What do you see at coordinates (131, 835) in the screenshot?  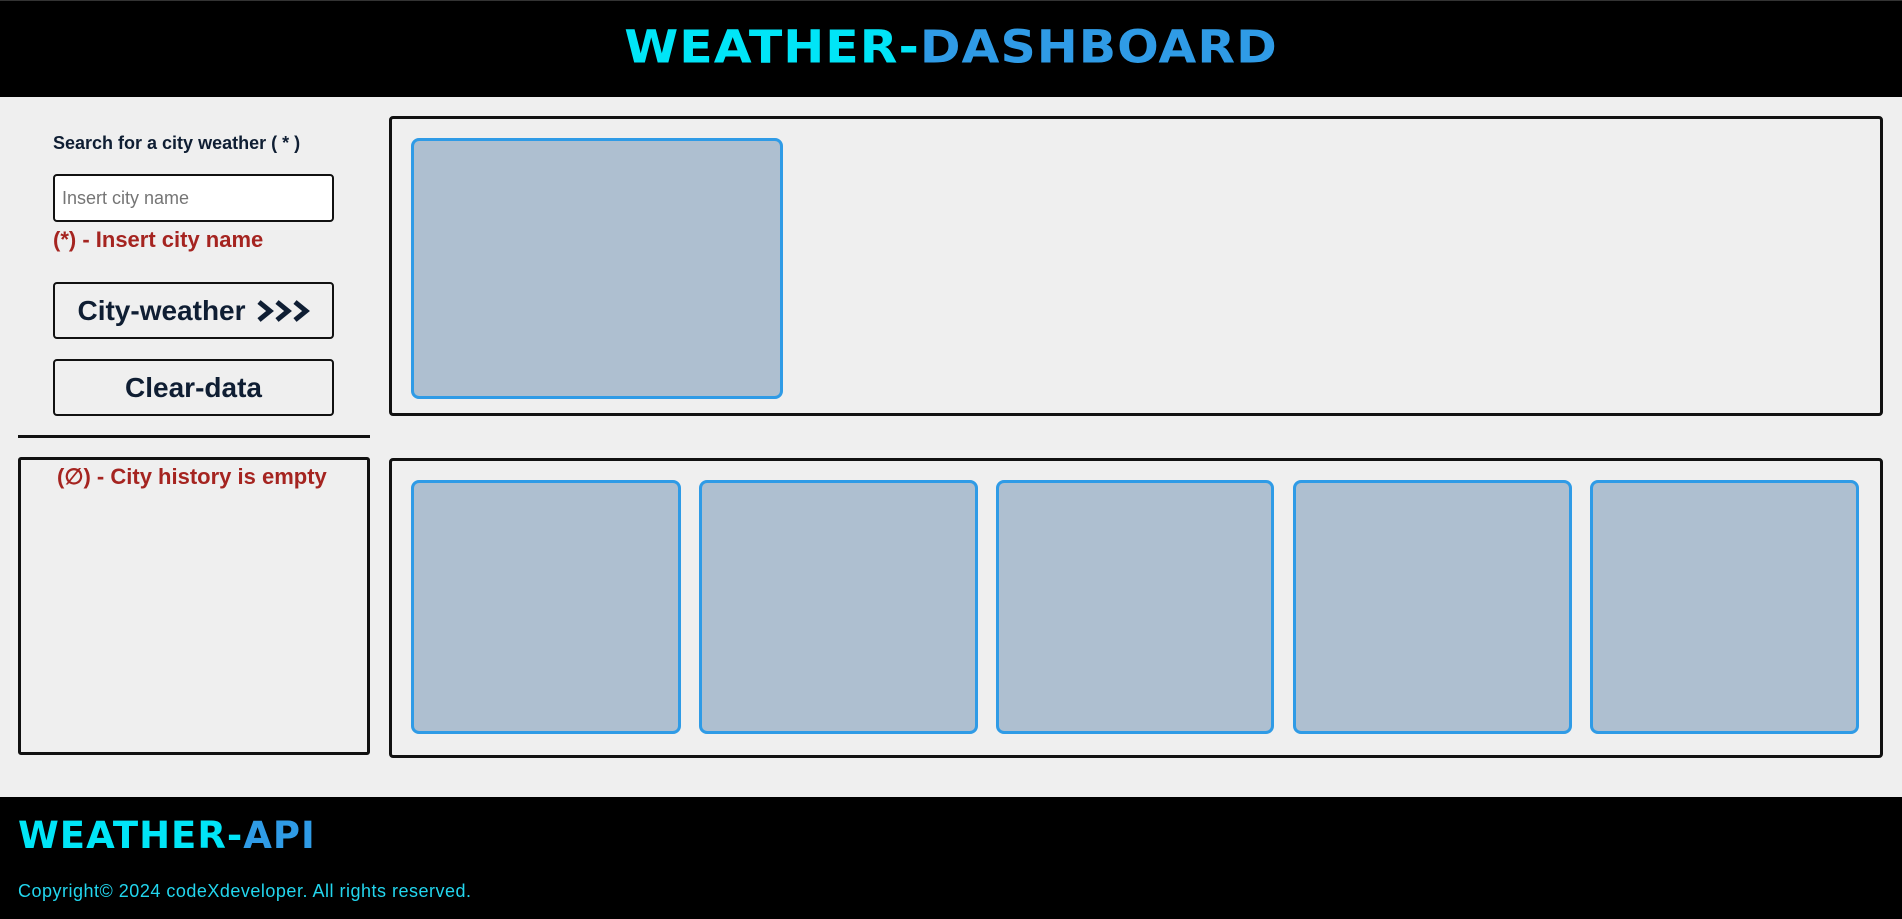 I see `footer-brand-part-weather: WEATHER-` at bounding box center [131, 835].